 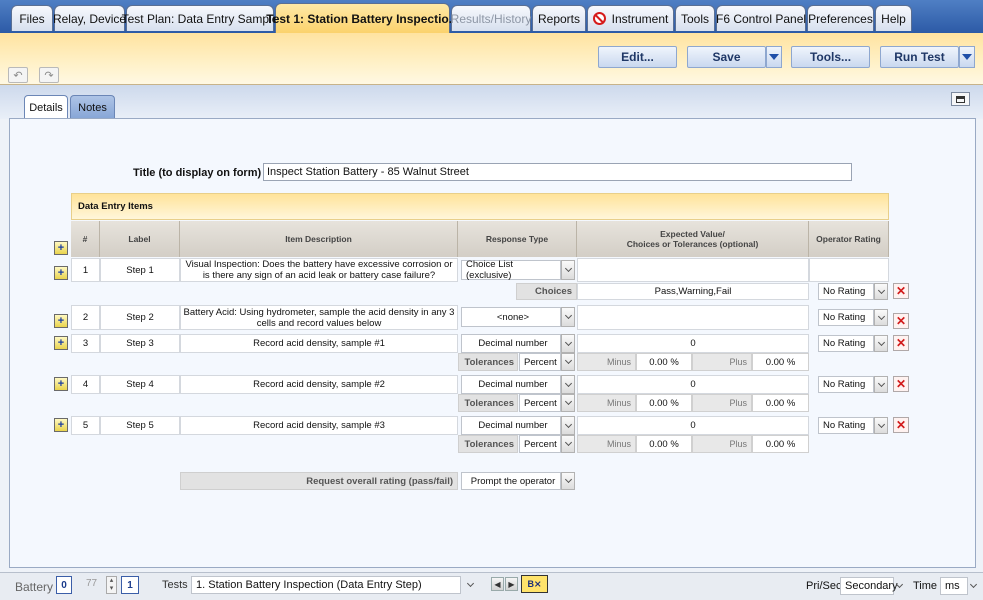 What do you see at coordinates (18, 75) in the screenshot?
I see `undo-button: ↶` at bounding box center [18, 75].